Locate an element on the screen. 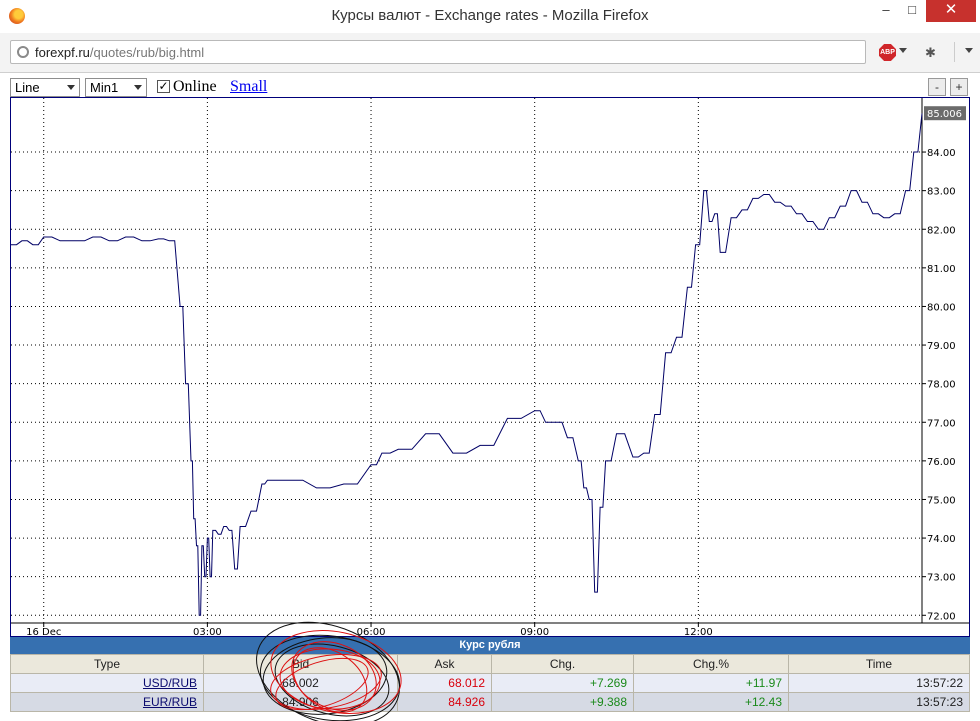  time-cell: 13:57:22 is located at coordinates (879, 683).